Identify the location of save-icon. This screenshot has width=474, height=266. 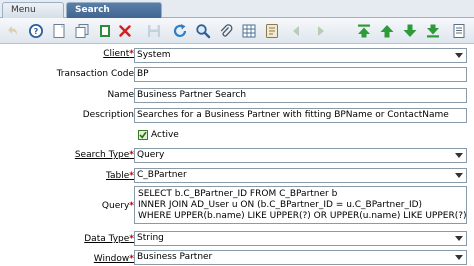
(154, 31).